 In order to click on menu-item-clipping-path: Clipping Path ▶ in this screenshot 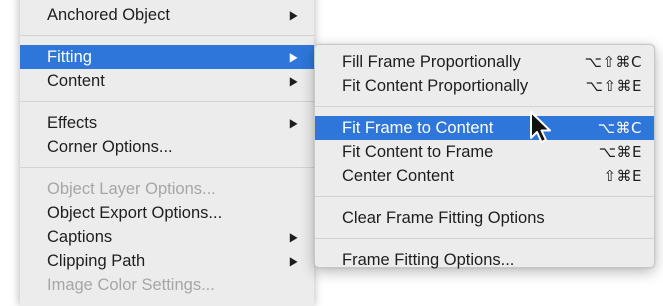, I will do `click(167, 261)`.